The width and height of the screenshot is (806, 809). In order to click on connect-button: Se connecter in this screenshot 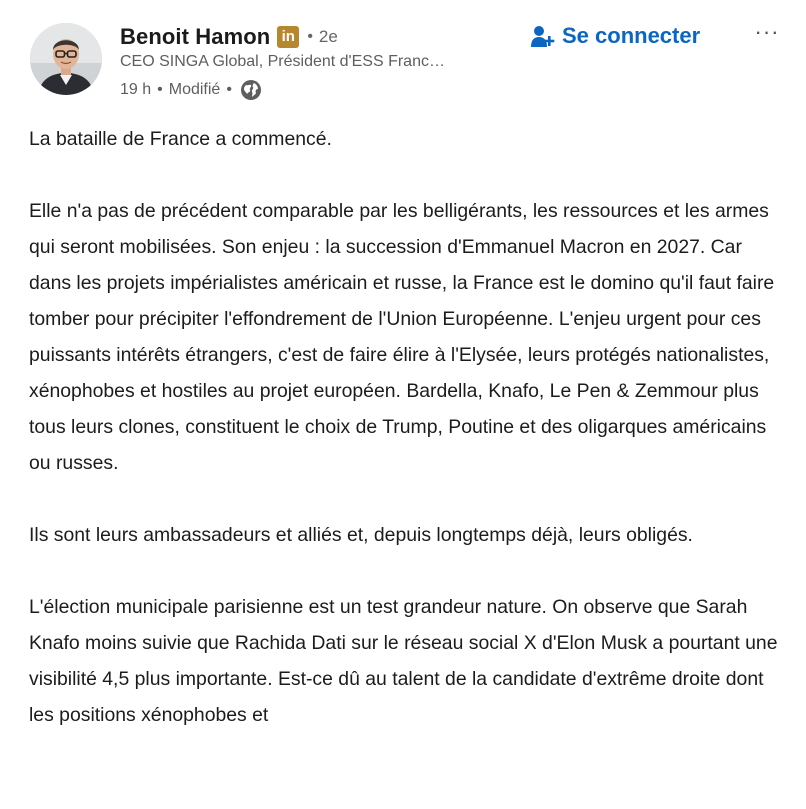, I will do `click(615, 36)`.